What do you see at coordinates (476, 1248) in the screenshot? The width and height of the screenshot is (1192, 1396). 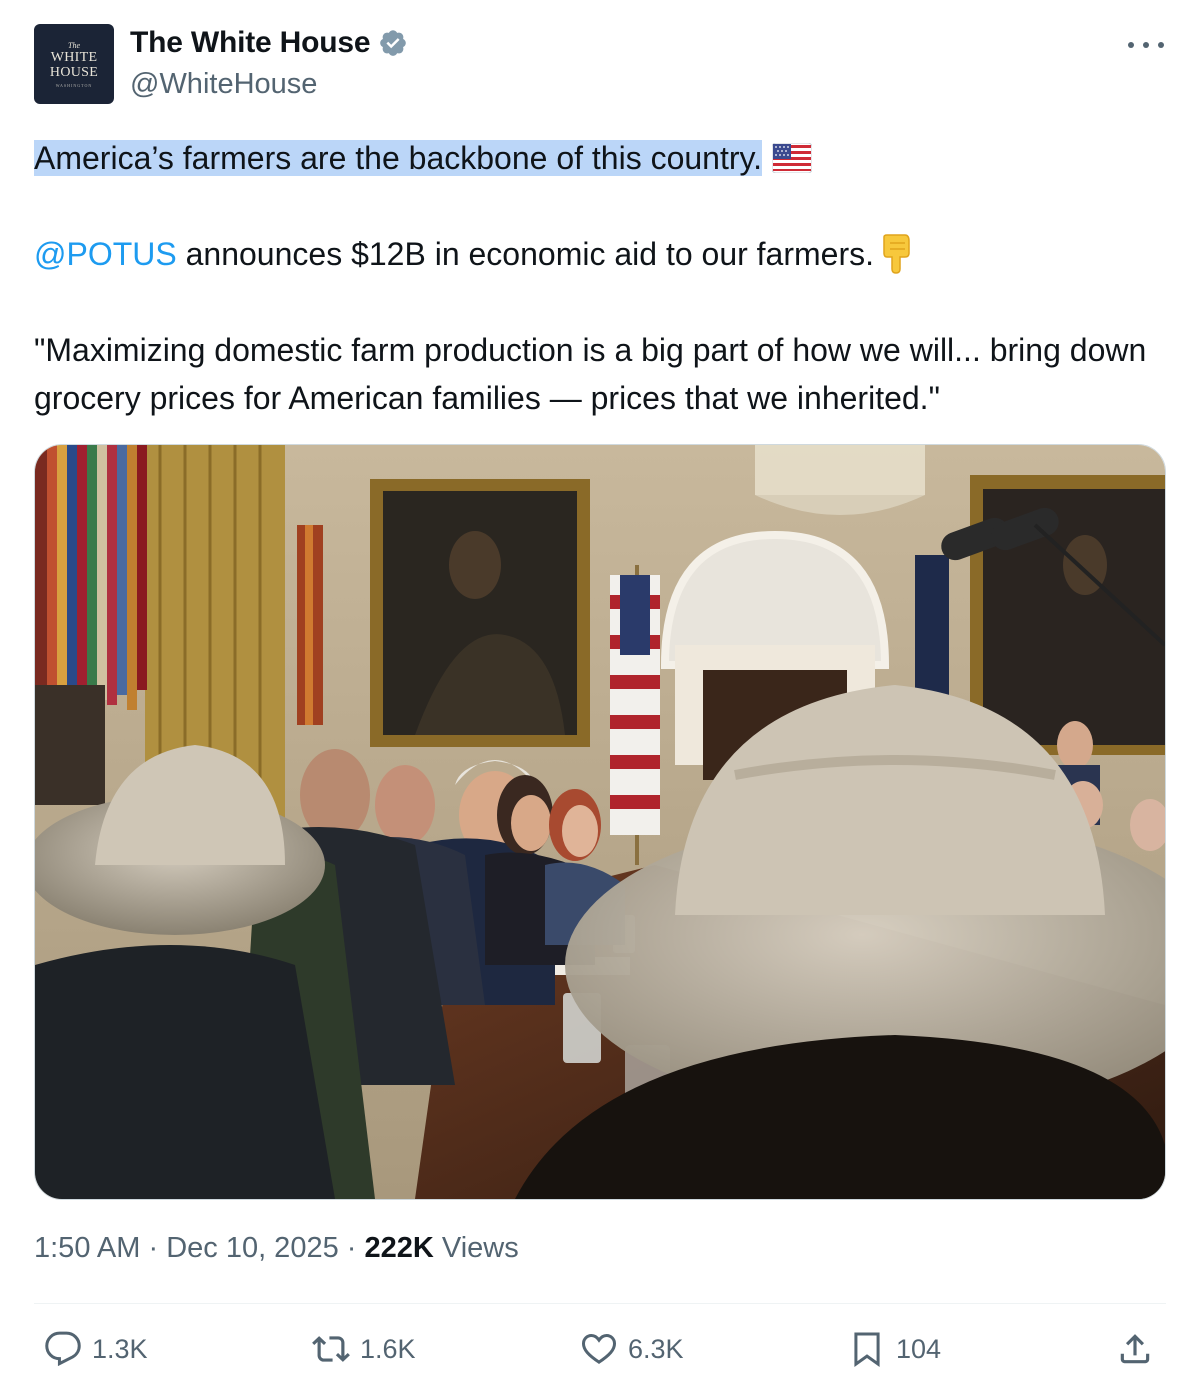 I see `views-label: Views` at bounding box center [476, 1248].